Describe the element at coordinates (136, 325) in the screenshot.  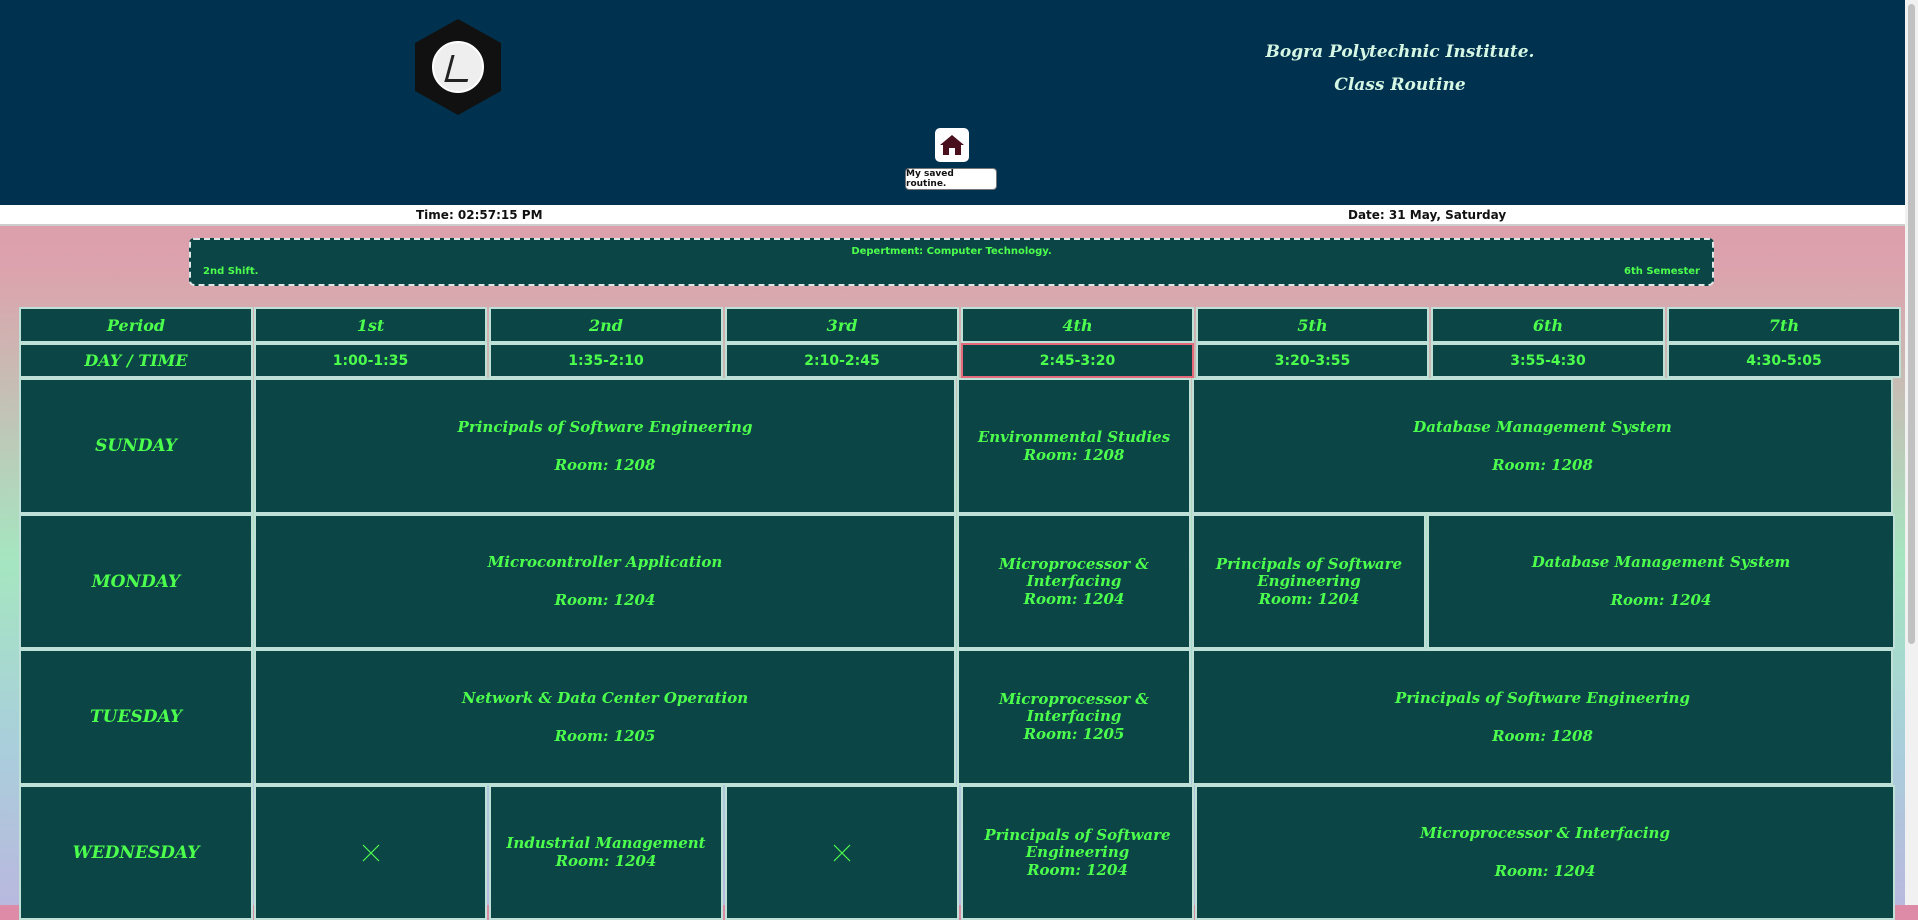
I see `period-header: Period` at that location.